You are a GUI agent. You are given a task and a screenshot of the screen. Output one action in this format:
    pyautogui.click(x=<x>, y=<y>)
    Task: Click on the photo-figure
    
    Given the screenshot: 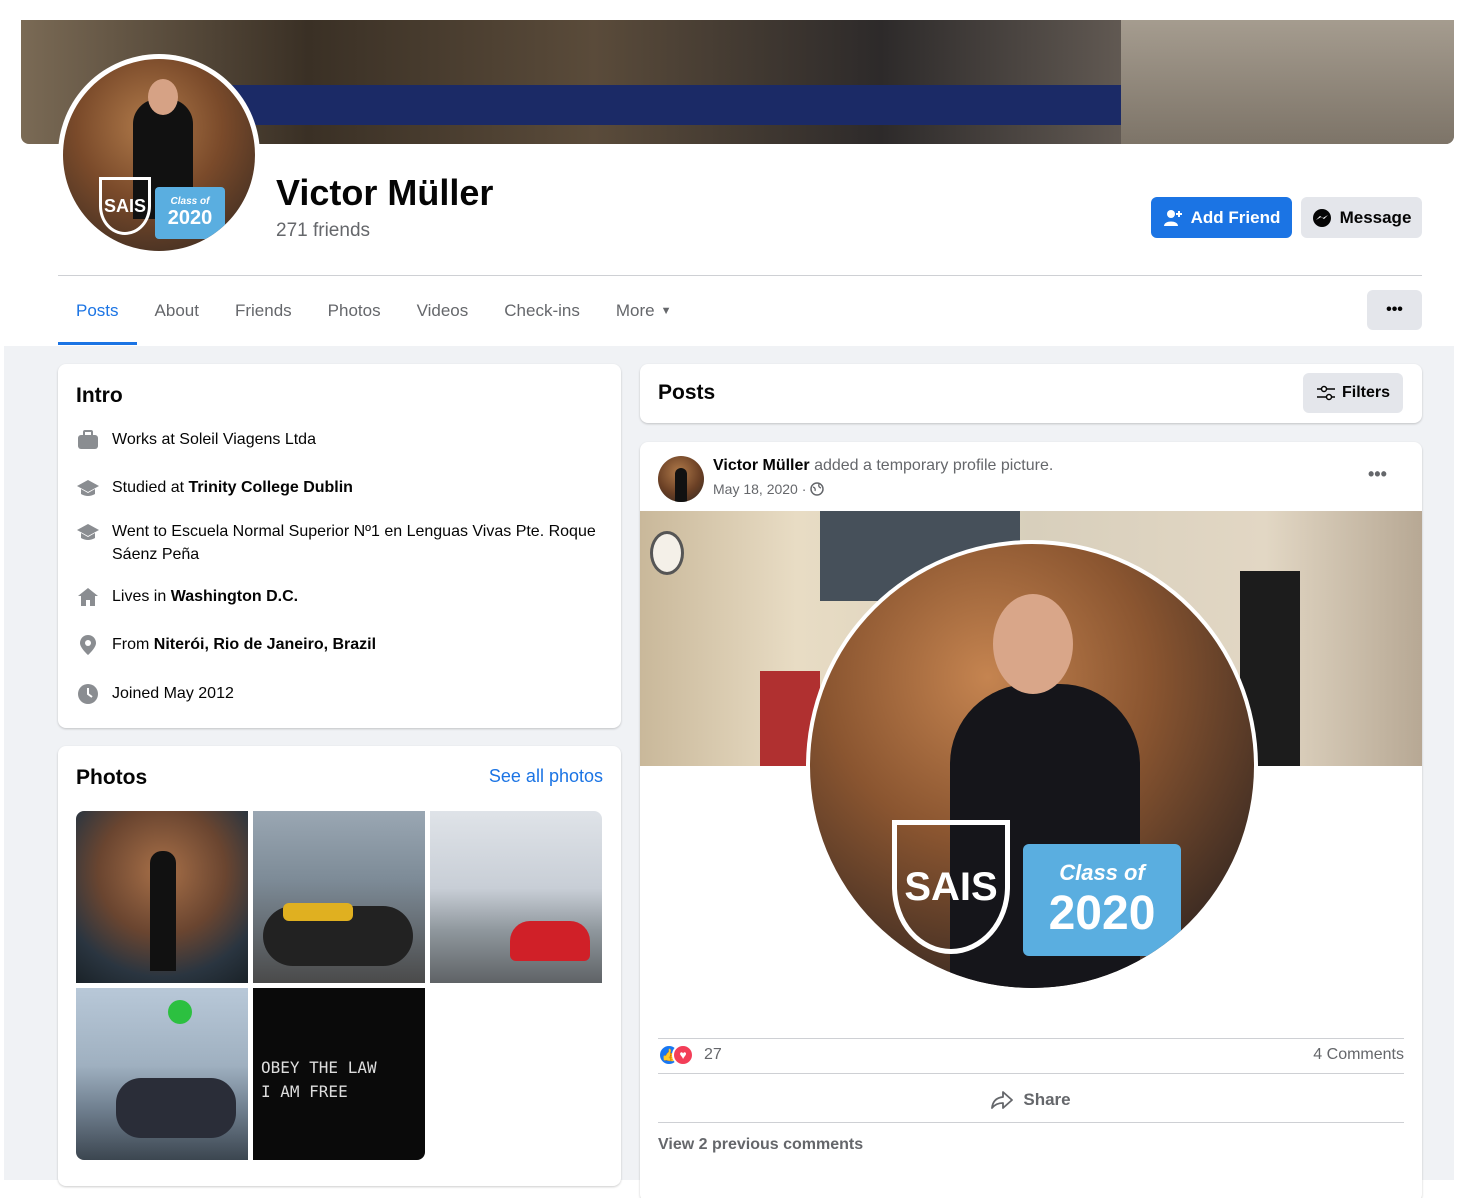 What is the action you would take?
    pyautogui.click(x=163, y=911)
    